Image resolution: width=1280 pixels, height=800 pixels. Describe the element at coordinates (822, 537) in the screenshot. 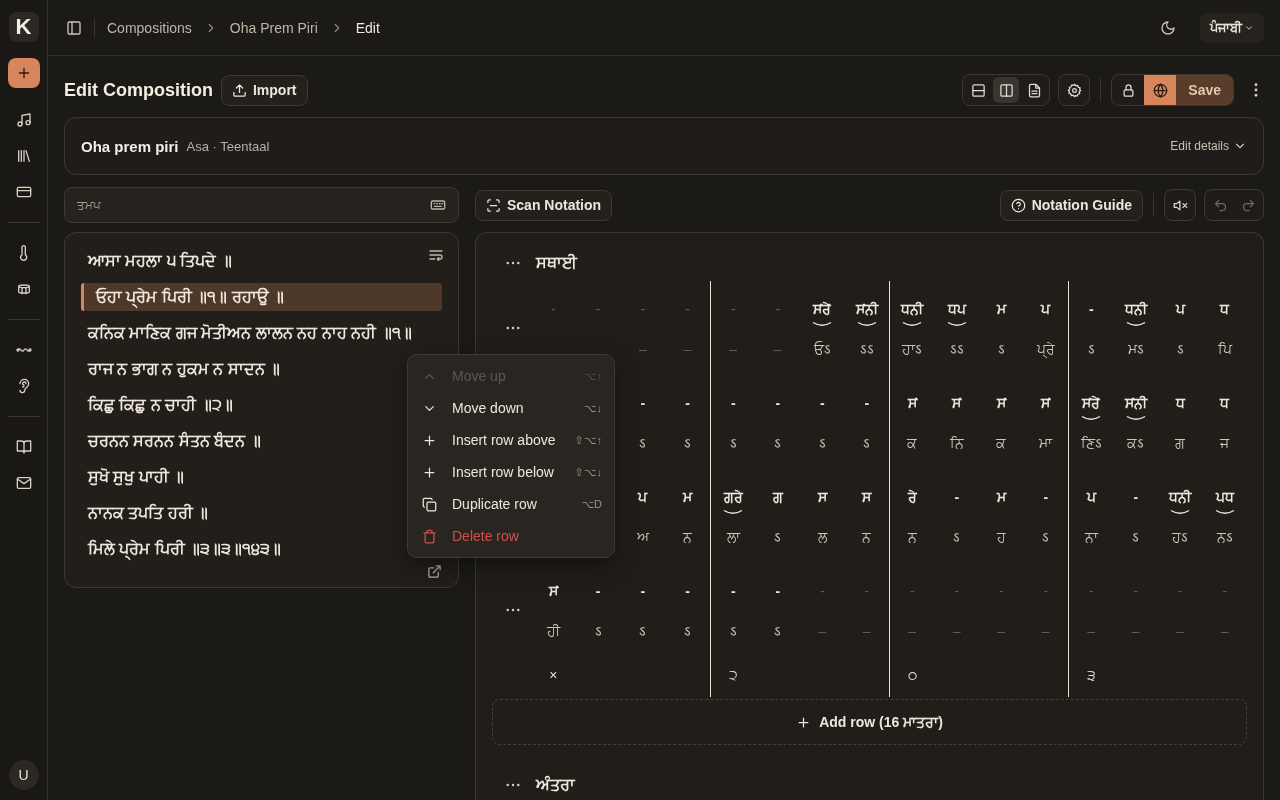

I see `syllable: ਲ` at that location.